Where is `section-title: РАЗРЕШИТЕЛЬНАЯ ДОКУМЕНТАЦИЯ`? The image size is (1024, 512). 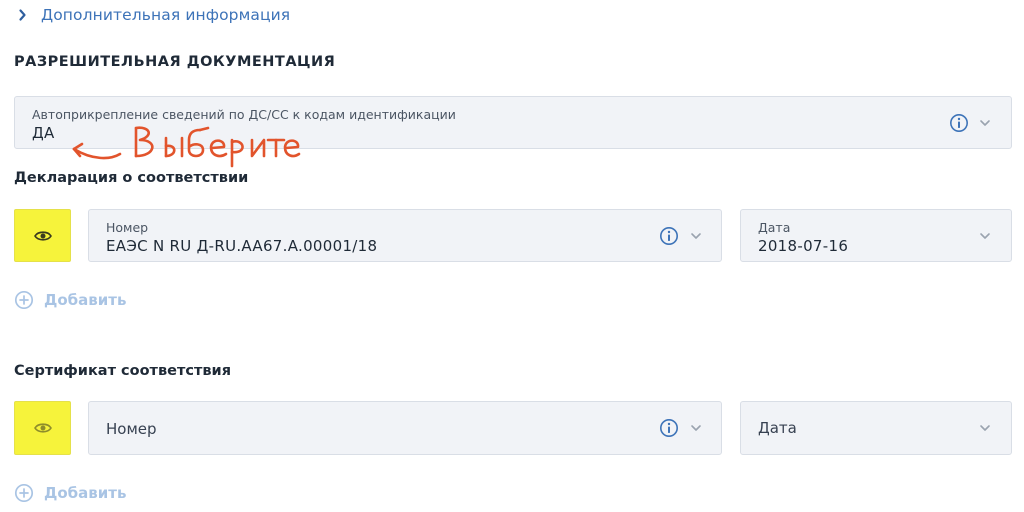
section-title: РАЗРЕШИТЕЛЬНАЯ ДОКУМЕНТАЦИЯ is located at coordinates (175, 62).